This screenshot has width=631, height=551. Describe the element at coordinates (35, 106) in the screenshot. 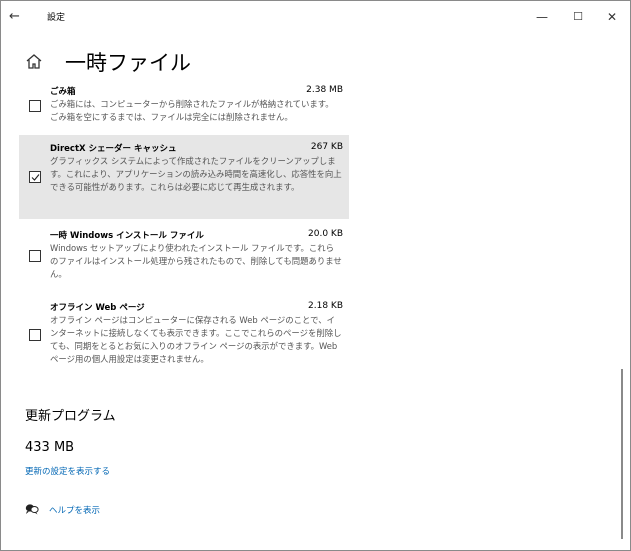

I see `recycle-bin-checkbox` at that location.